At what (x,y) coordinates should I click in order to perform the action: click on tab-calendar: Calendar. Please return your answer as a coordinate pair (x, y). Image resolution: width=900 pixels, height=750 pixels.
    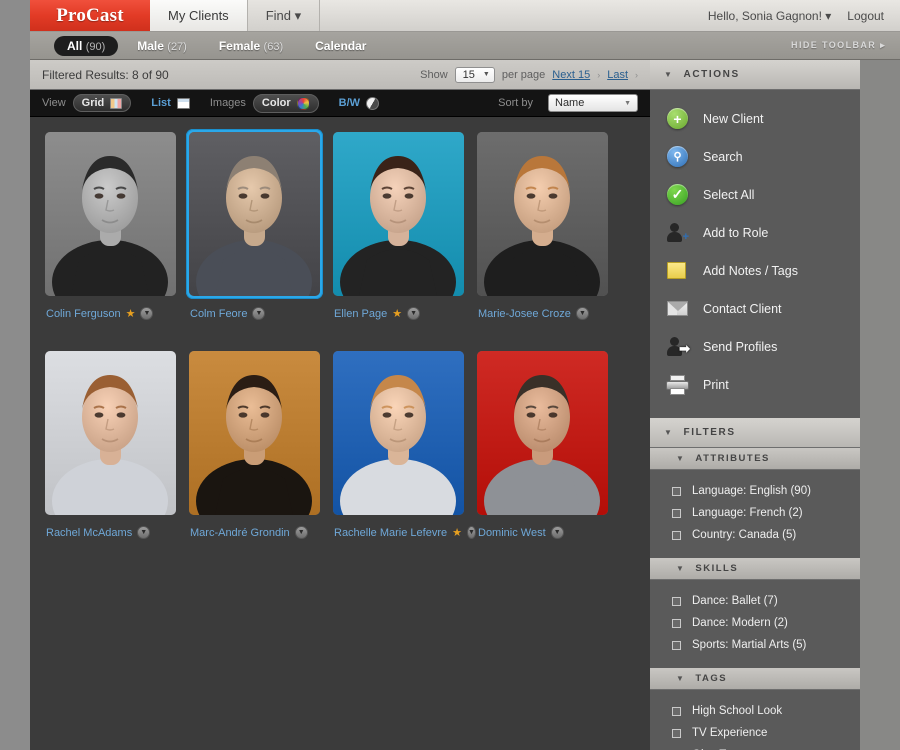
    Looking at the image, I should click on (340, 46).